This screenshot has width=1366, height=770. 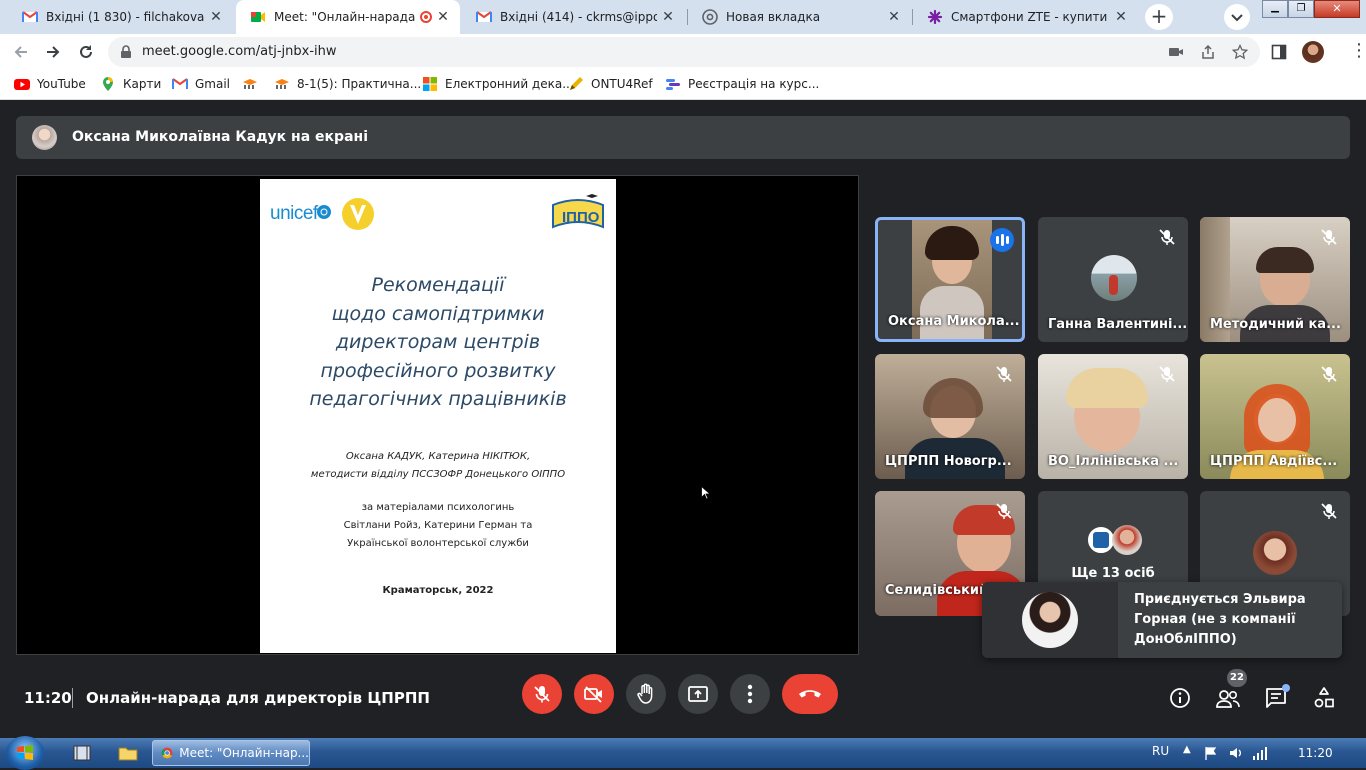 I want to click on chat-unread-dot, so click(x=1286, y=688).